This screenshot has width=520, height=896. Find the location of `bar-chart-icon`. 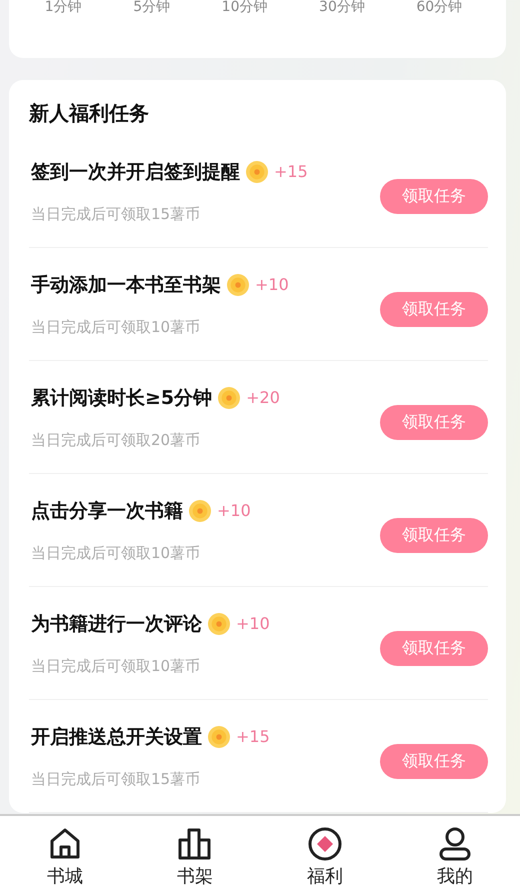

bar-chart-icon is located at coordinates (195, 844).